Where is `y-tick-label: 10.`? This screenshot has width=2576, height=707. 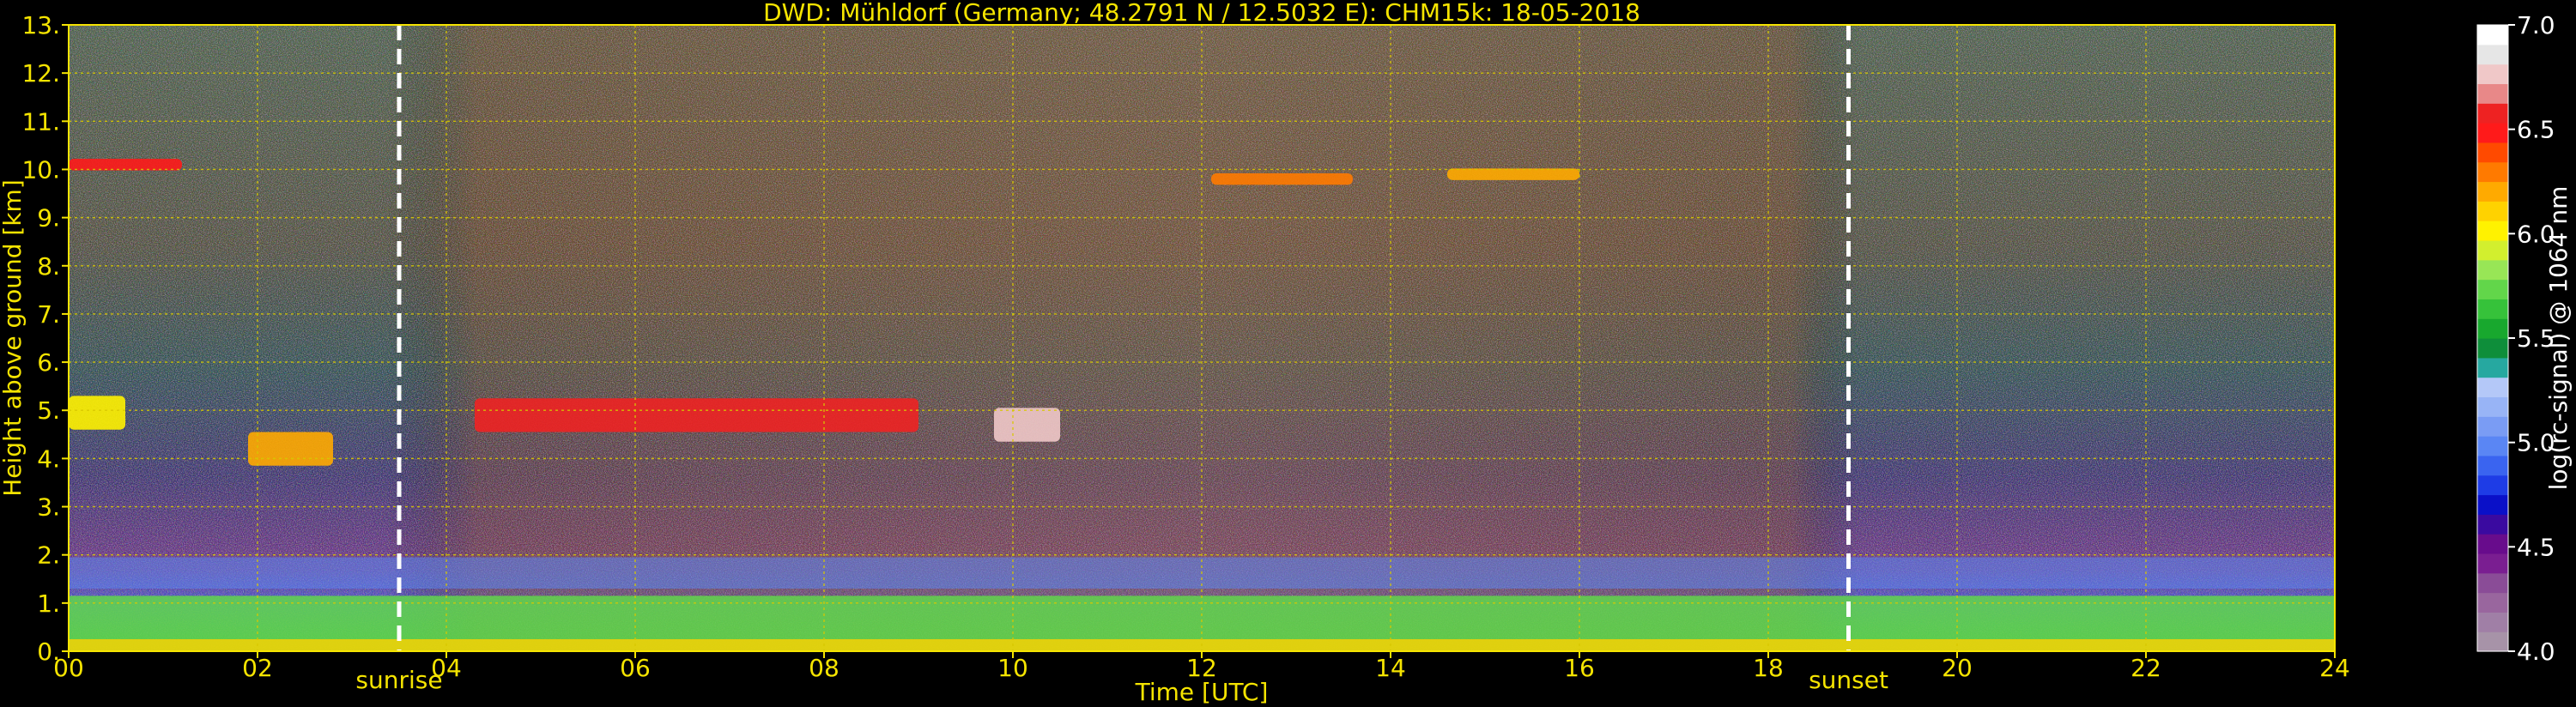
y-tick-label: 10. is located at coordinates (40, 170).